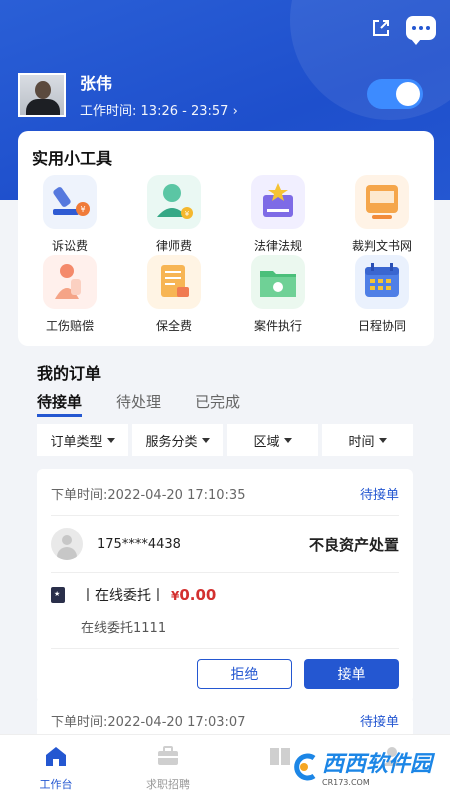 The height and width of the screenshot is (800, 450). What do you see at coordinates (278, 282) in the screenshot?
I see `folder-icon` at bounding box center [278, 282].